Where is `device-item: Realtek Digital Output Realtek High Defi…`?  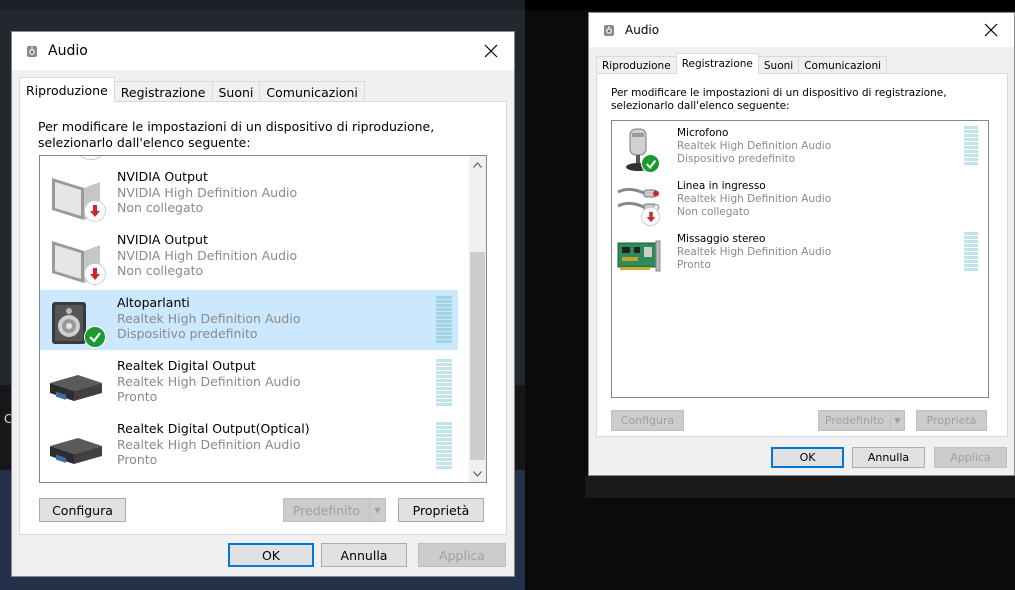
device-item: Realtek Digital Output Realtek High Defi… is located at coordinates (249, 383).